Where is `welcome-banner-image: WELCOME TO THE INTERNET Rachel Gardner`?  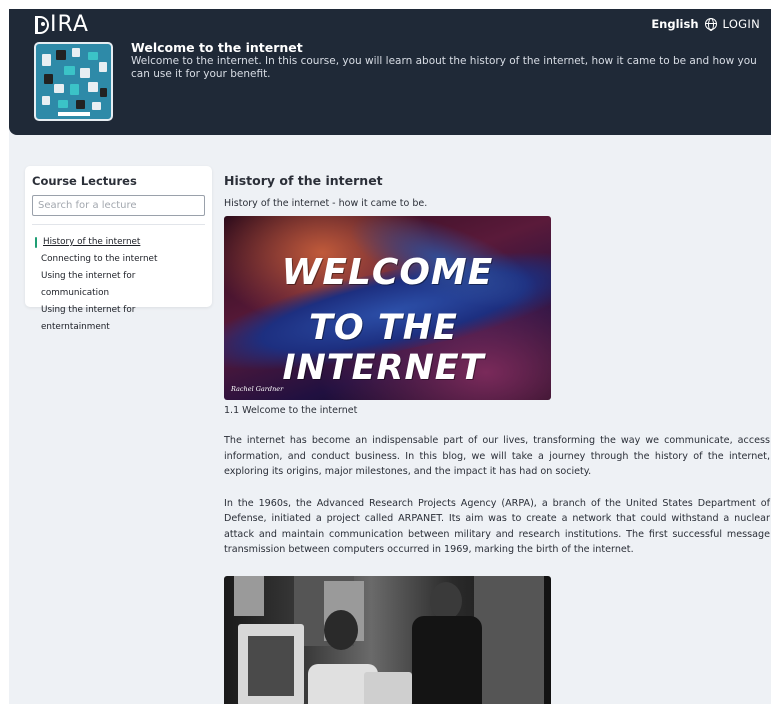
welcome-banner-image: WELCOME TO THE INTERNET Rachel Gardner is located at coordinates (387, 308).